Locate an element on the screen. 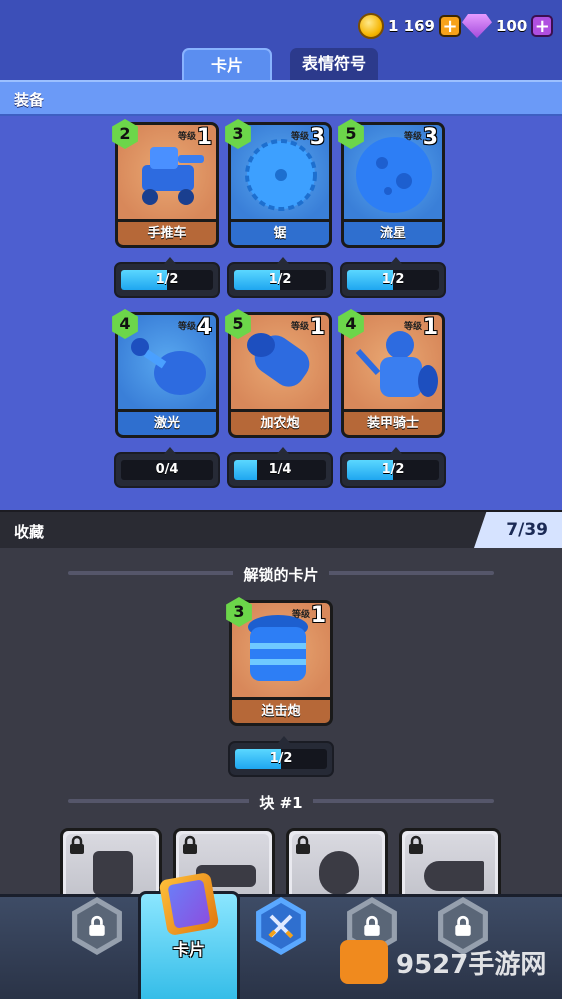 This screenshot has width=562, height=999. buy-coins-button: + is located at coordinates (449, 26).